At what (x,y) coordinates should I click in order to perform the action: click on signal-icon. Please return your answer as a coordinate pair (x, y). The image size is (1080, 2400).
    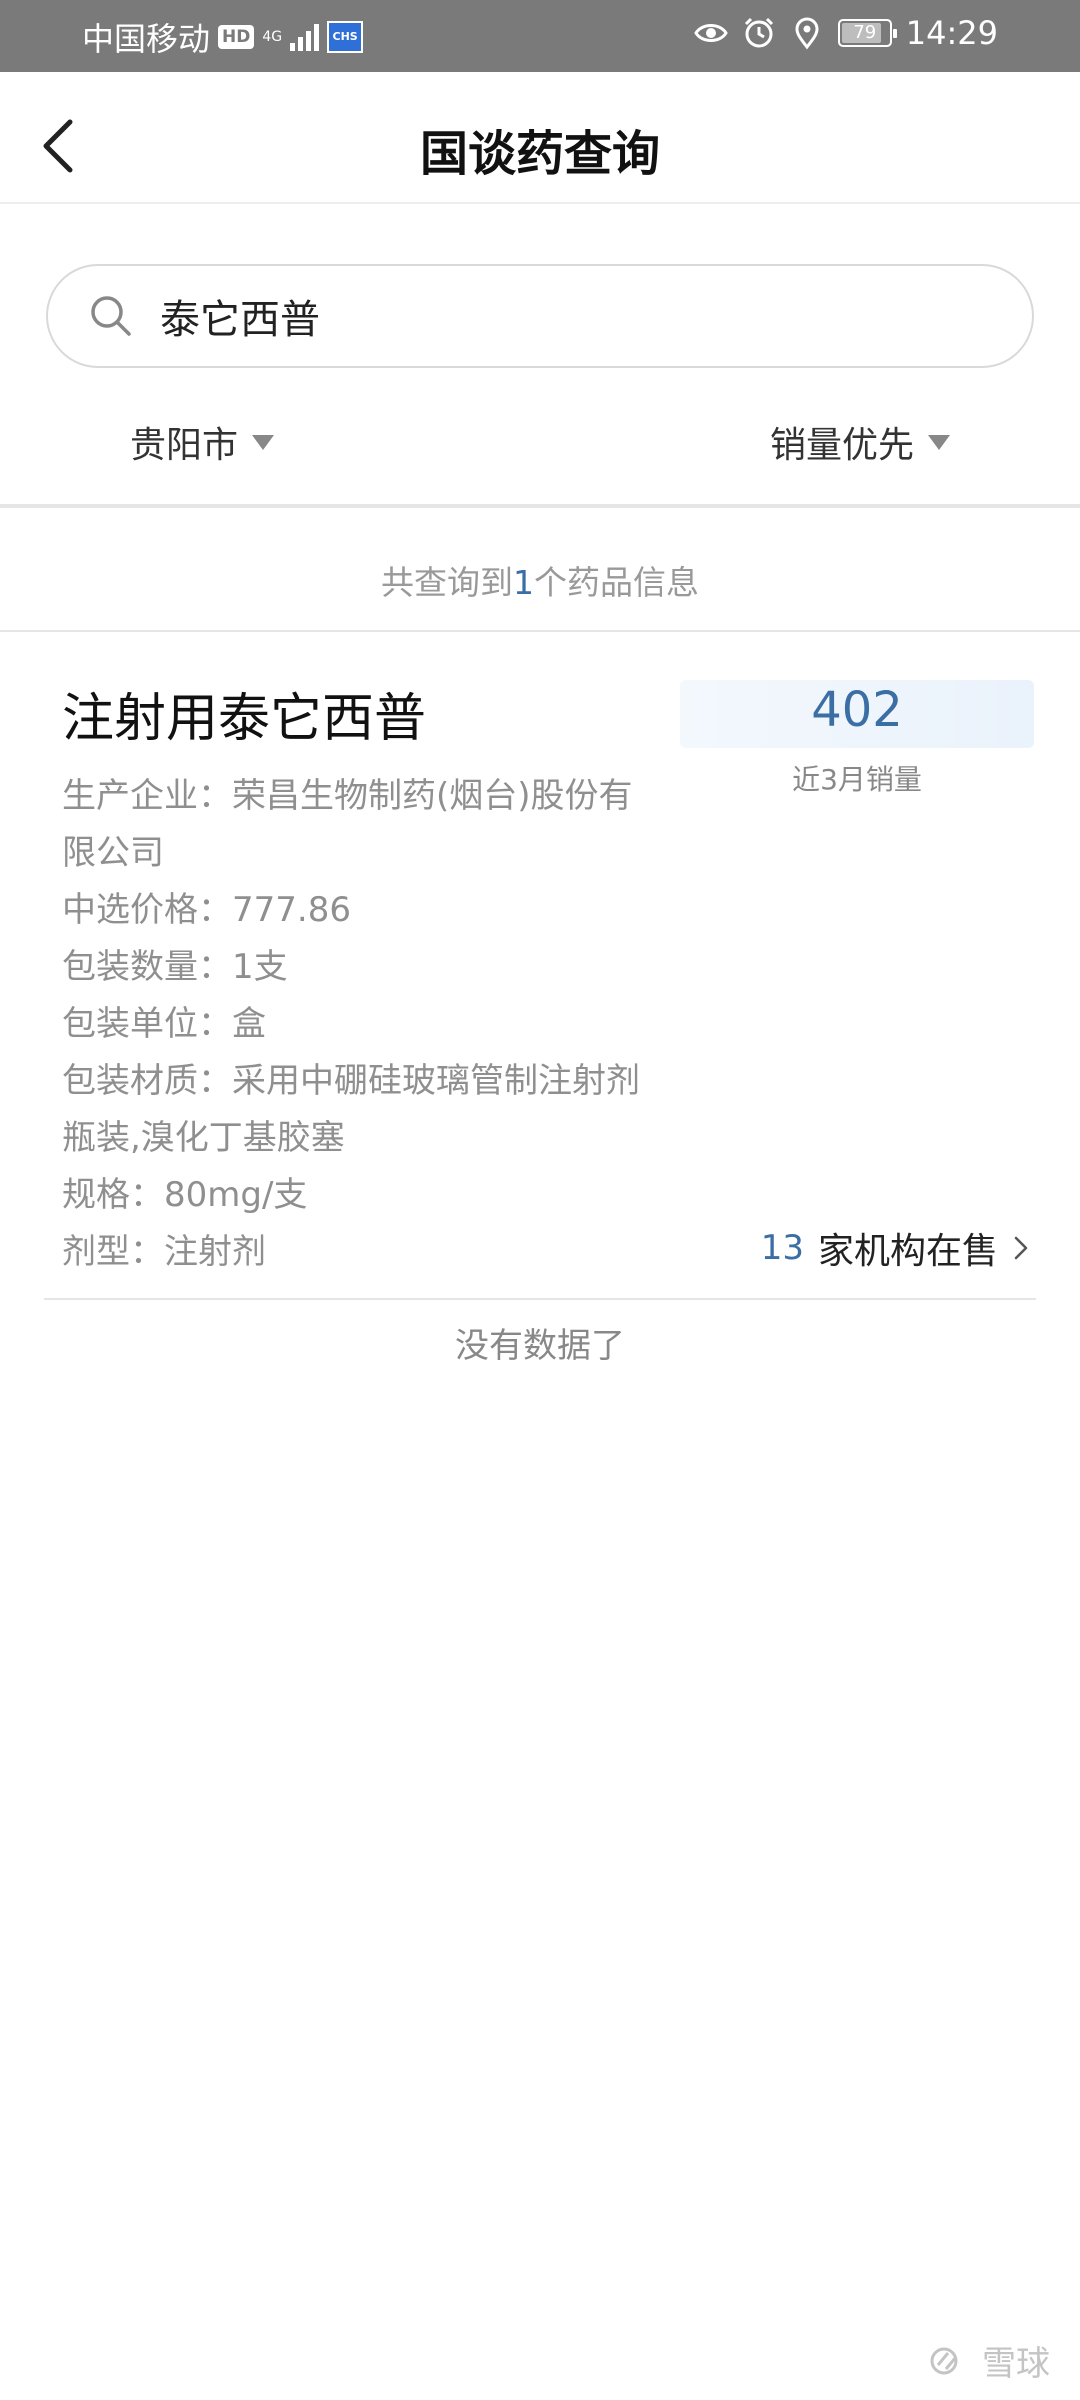
    Looking at the image, I should click on (305, 37).